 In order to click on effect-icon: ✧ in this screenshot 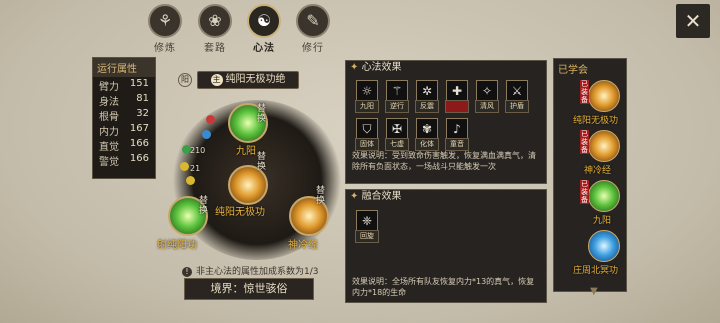, I will do `click(487, 91)`.